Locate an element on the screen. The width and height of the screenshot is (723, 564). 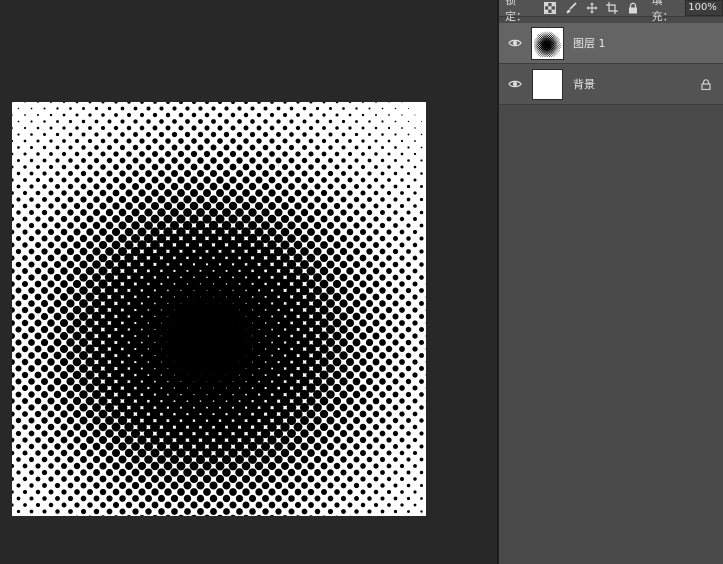
layer-row-layer-1: 图层 1 is located at coordinates (611, 43).